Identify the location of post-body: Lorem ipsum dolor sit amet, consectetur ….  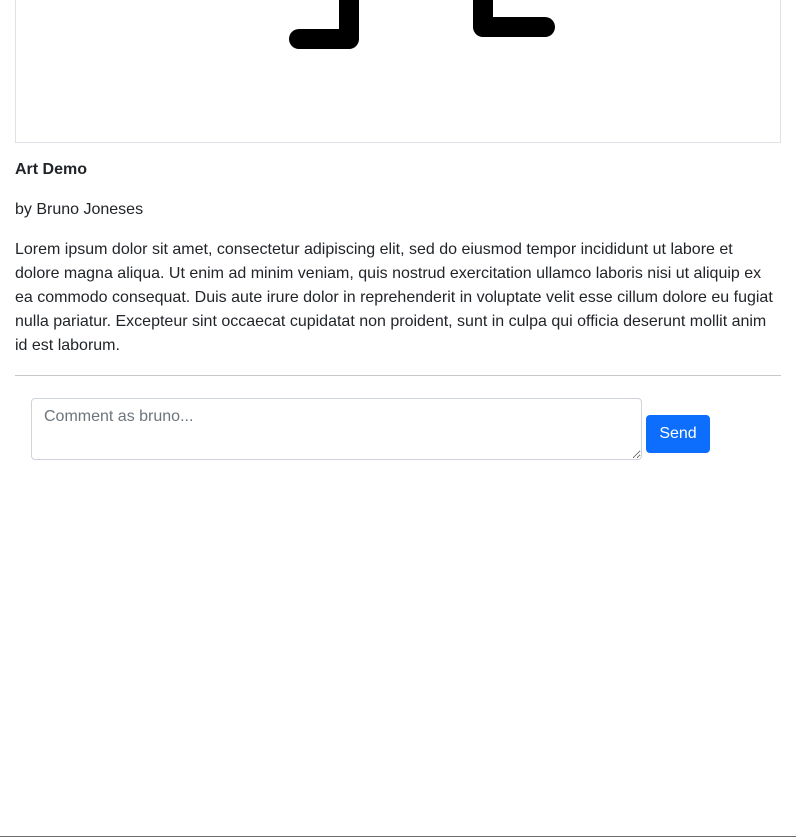
(394, 297).